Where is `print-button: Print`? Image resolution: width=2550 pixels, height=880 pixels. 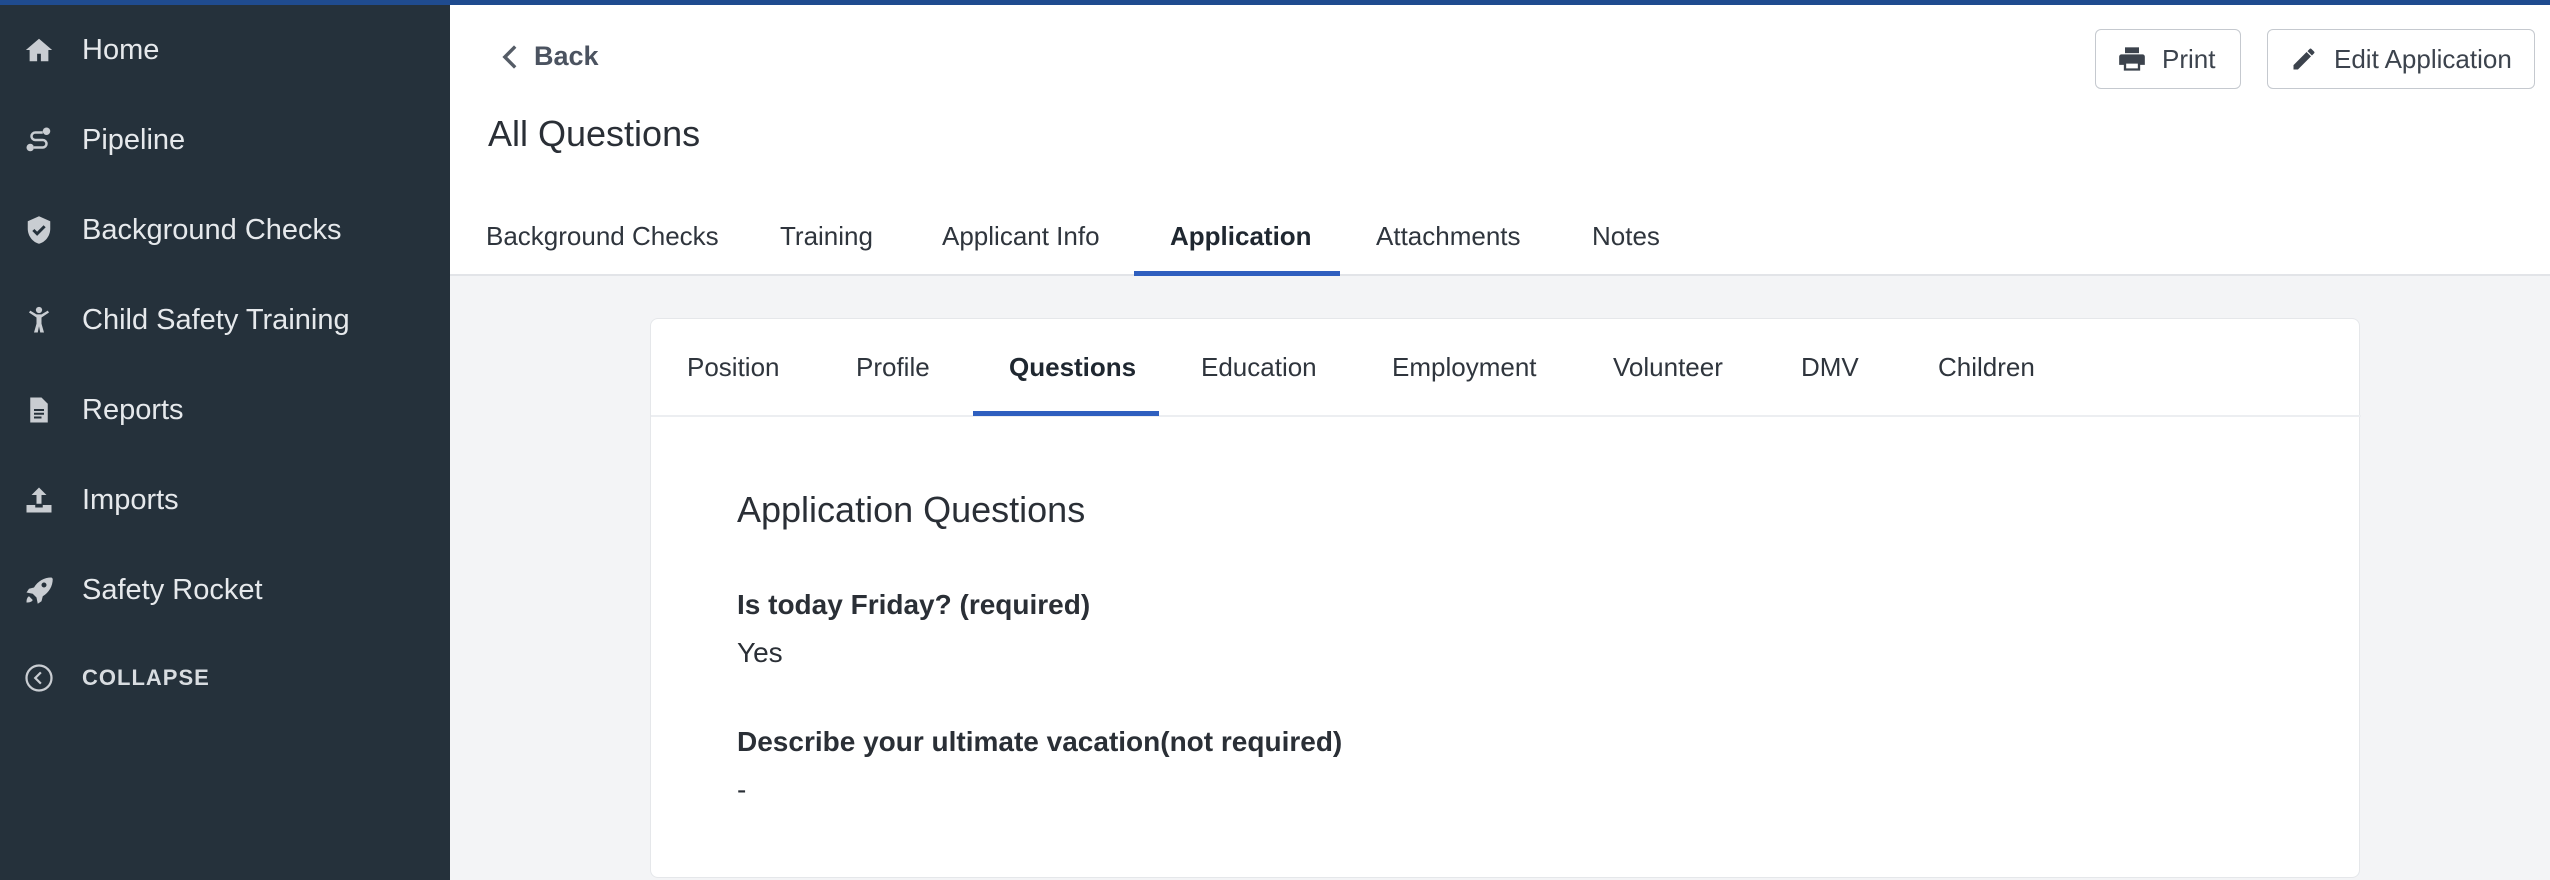 print-button: Print is located at coordinates (2168, 59).